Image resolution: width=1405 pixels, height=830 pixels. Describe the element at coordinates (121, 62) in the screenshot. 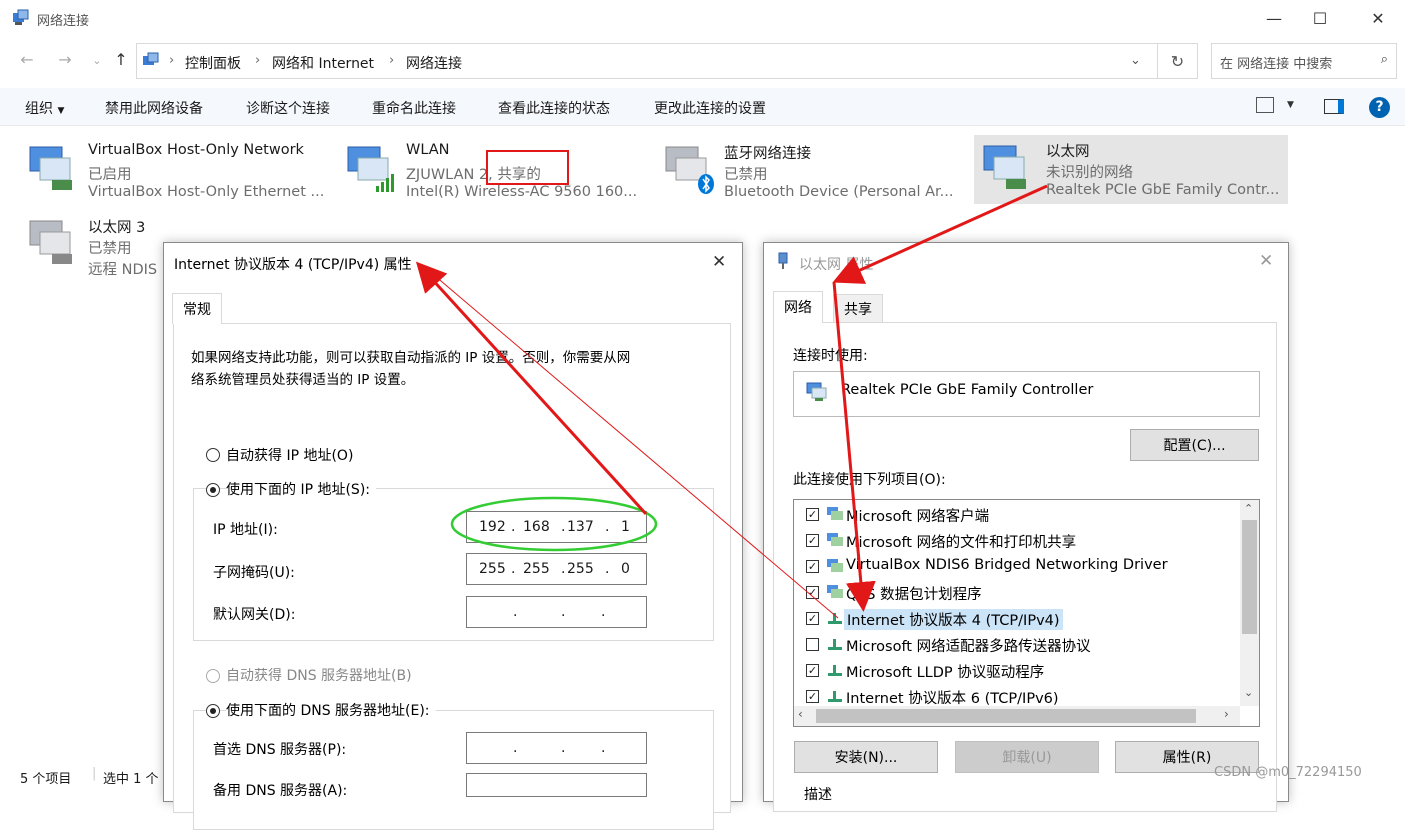

I see `up-button: ↑` at that location.